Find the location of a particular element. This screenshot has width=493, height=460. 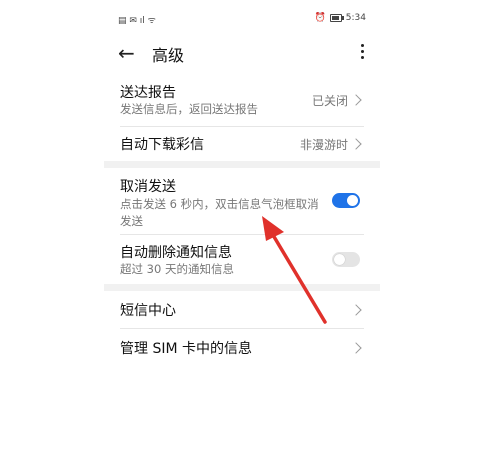

setting-subtitle: 发送信息后，返回送达报告 is located at coordinates (189, 109).